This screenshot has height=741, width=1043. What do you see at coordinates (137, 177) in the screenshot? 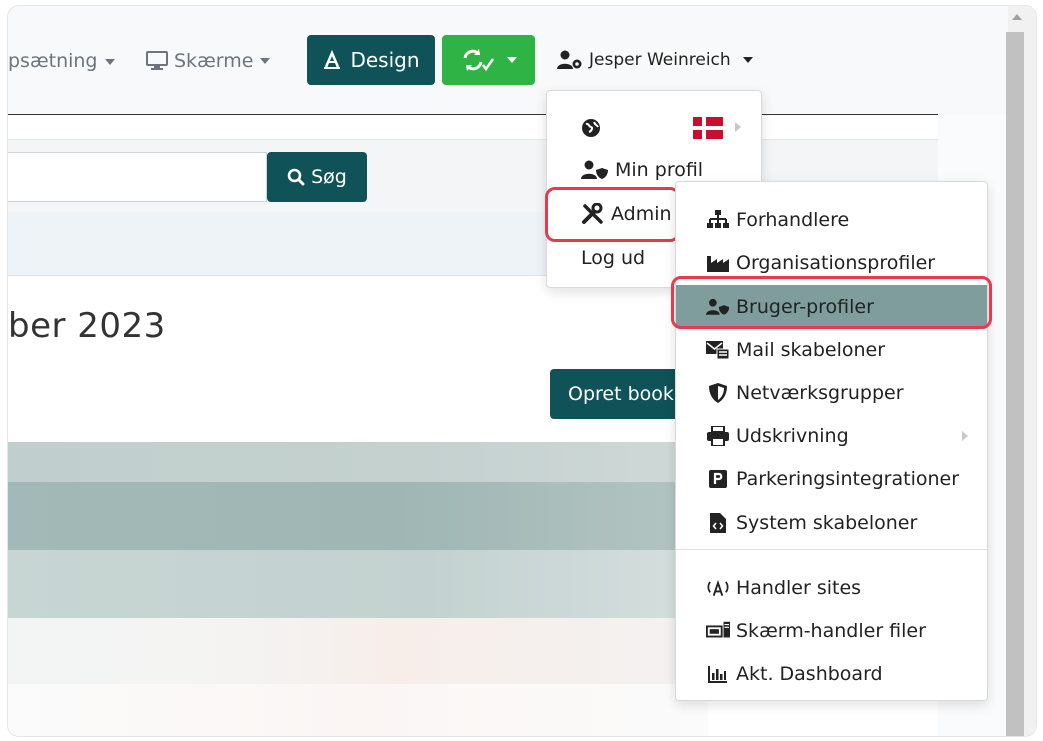
I see `search-input` at bounding box center [137, 177].